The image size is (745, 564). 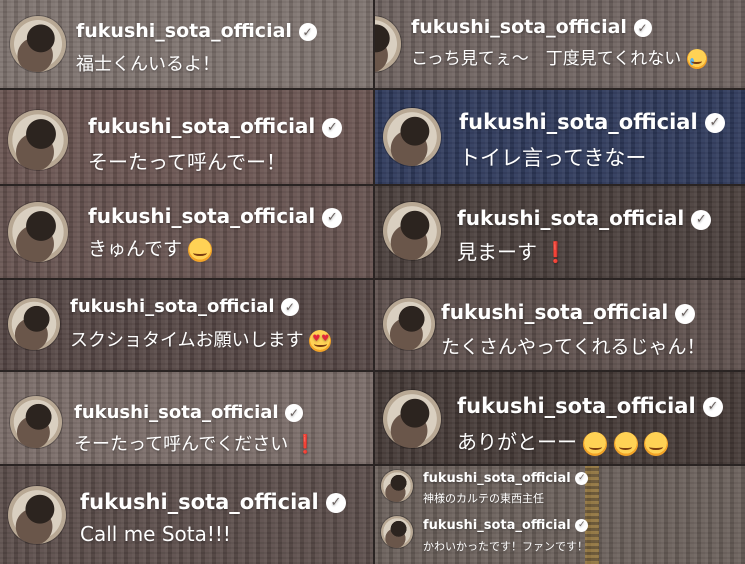 What do you see at coordinates (320, 341) in the screenshot?
I see `heart-eyes-emoji-icon` at bounding box center [320, 341].